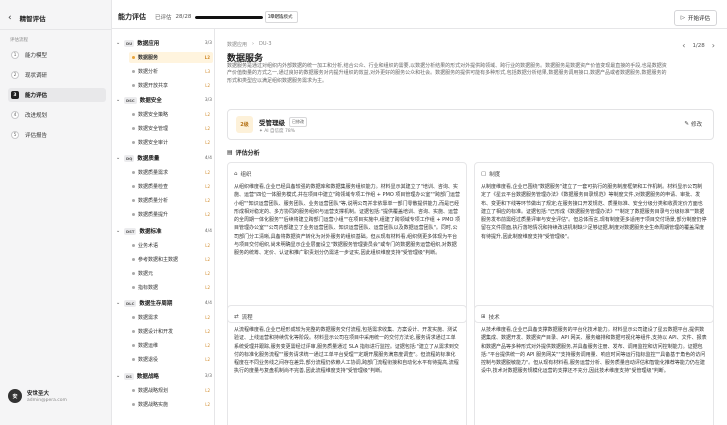 The image size is (727, 425). I want to click on step-capability-assessment: 3 能力评估, so click(57, 95).